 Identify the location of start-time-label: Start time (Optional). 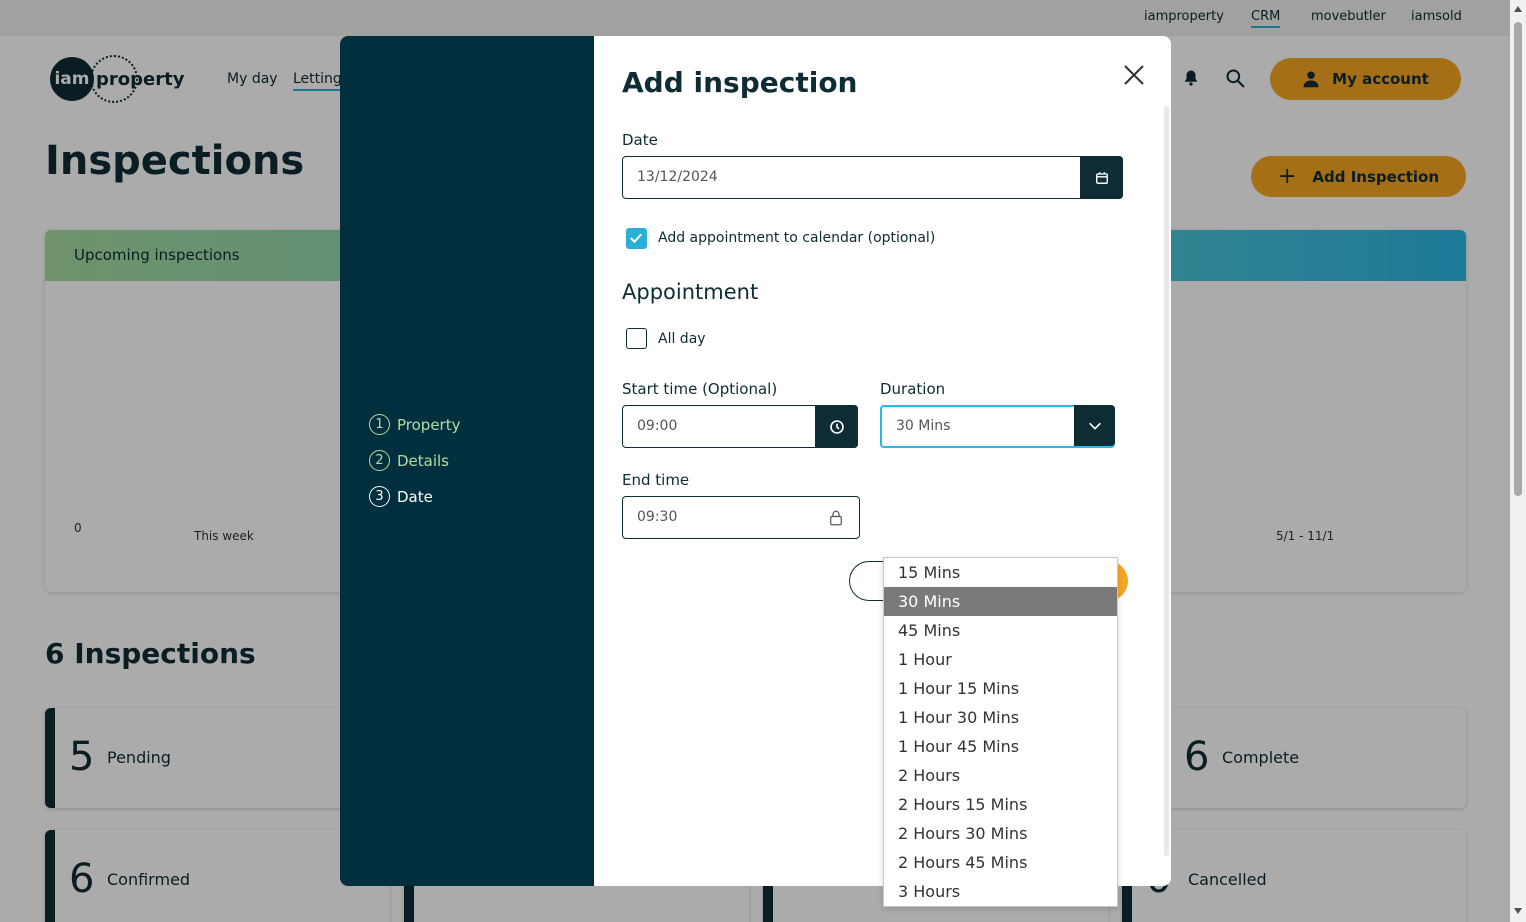
(700, 389).